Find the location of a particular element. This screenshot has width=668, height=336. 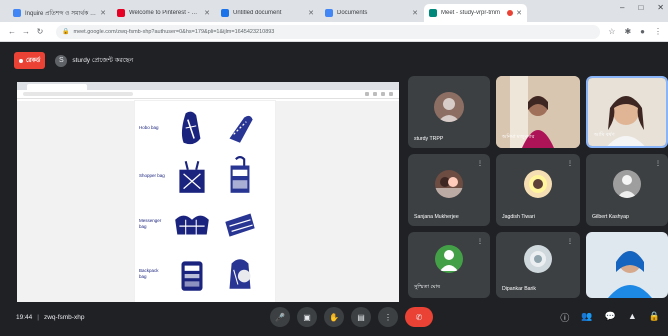

browser-tab-1: Inquire প্রতিশব্দ ও সমার্থক শব্দ ✕ is located at coordinates (59, 13).